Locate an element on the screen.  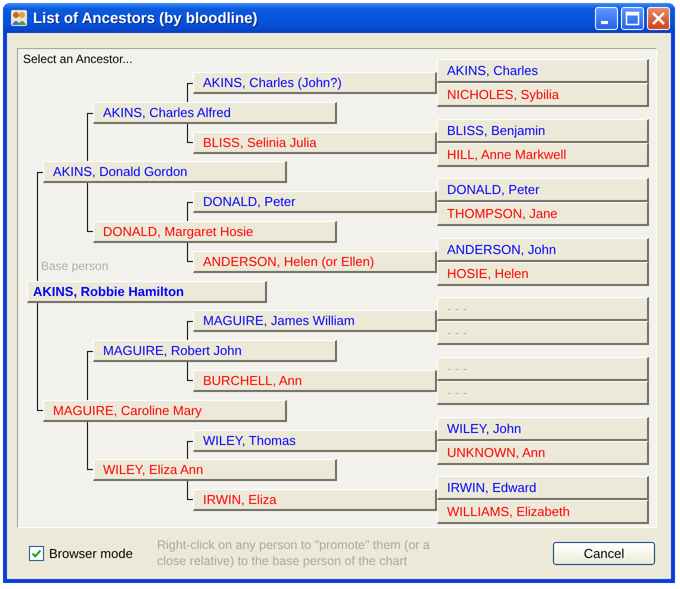
person-button: AKINS, Charles is located at coordinates (543, 71).